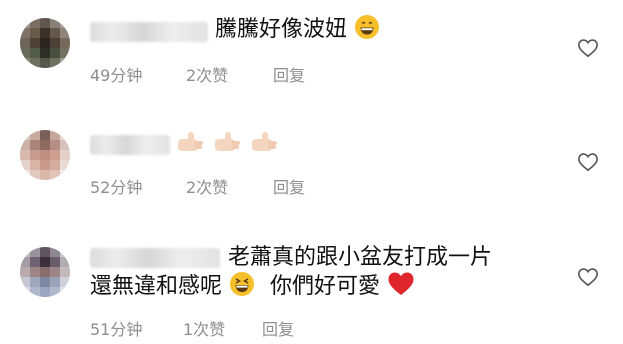 This screenshot has height=344, width=623. I want to click on comment-text-line2: 還無違和感呢 你們好可愛, so click(252, 286).